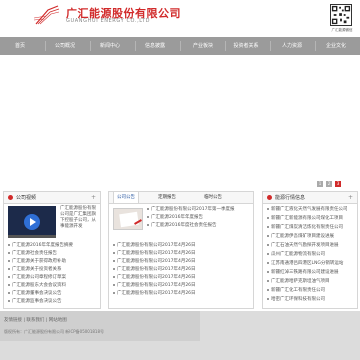 Image resolution: width=360 pixels, height=360 pixels. What do you see at coordinates (65, 46) in the screenshot?
I see `nav-item-about: 公司概况` at bounding box center [65, 46].